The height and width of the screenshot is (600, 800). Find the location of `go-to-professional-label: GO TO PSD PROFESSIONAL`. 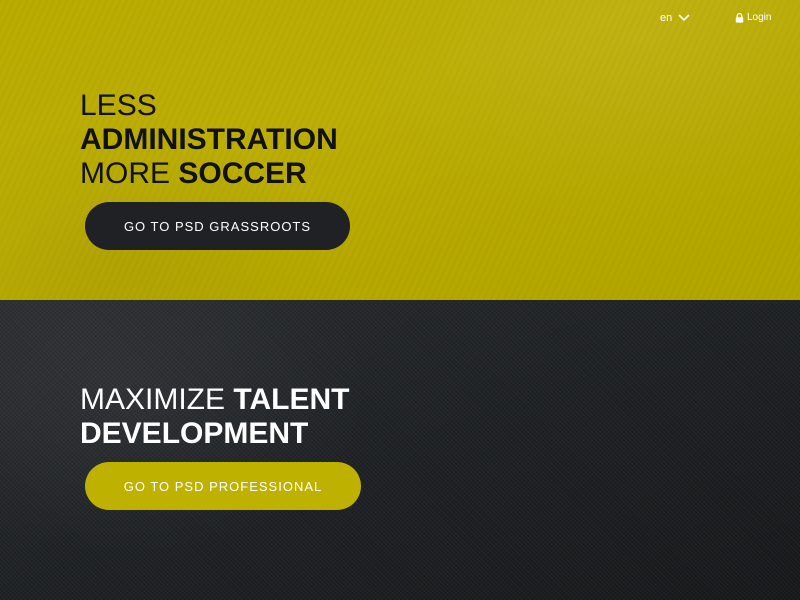

go-to-professional-label: GO TO PSD PROFESSIONAL is located at coordinates (223, 486).